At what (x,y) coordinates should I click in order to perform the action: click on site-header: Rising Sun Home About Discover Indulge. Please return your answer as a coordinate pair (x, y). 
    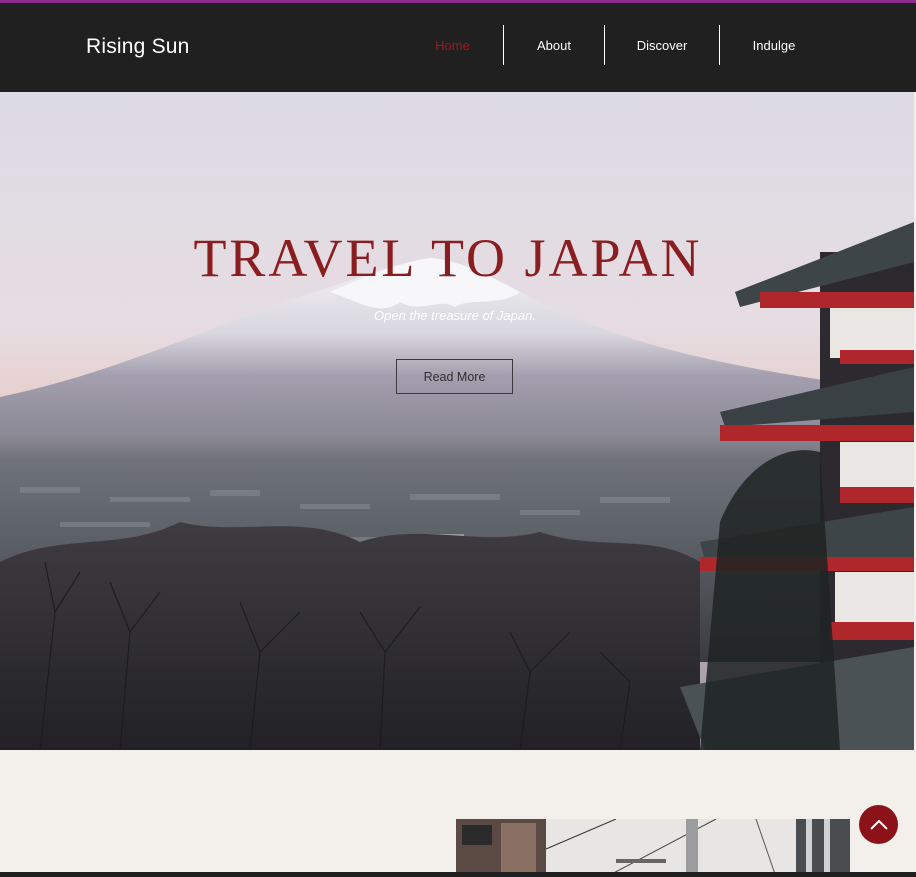
    Looking at the image, I should click on (458, 47).